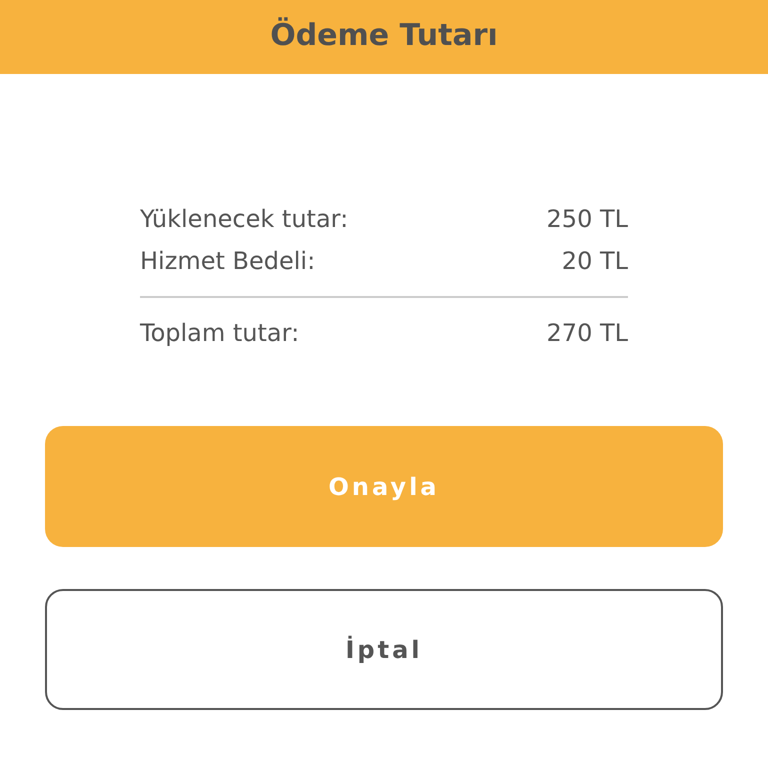 This screenshot has width=768, height=768. I want to click on amount-label: Yüklenecek tutar:, so click(244, 219).